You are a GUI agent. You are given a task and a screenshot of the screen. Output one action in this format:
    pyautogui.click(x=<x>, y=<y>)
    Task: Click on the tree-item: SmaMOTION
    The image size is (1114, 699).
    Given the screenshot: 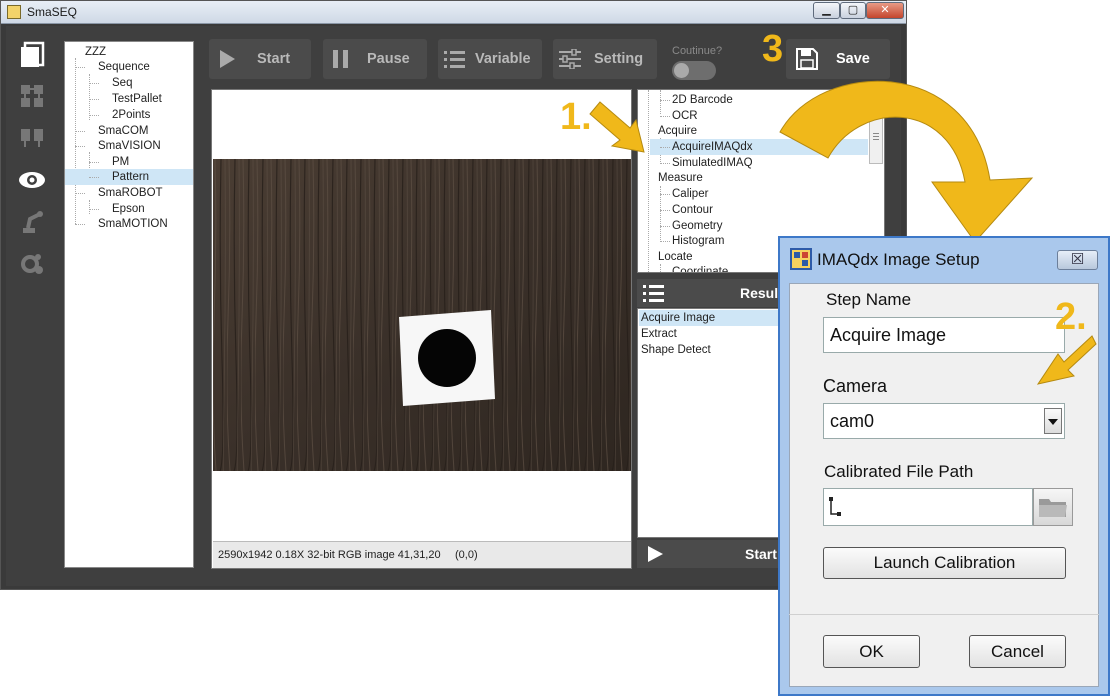 What is the action you would take?
    pyautogui.click(x=133, y=224)
    